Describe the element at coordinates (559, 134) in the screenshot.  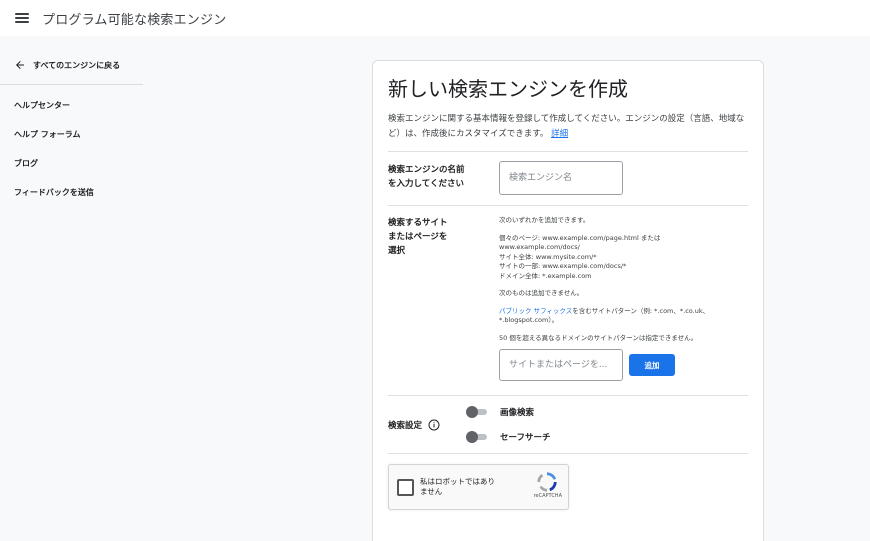
I see `learn-more-link: 詳細` at that location.